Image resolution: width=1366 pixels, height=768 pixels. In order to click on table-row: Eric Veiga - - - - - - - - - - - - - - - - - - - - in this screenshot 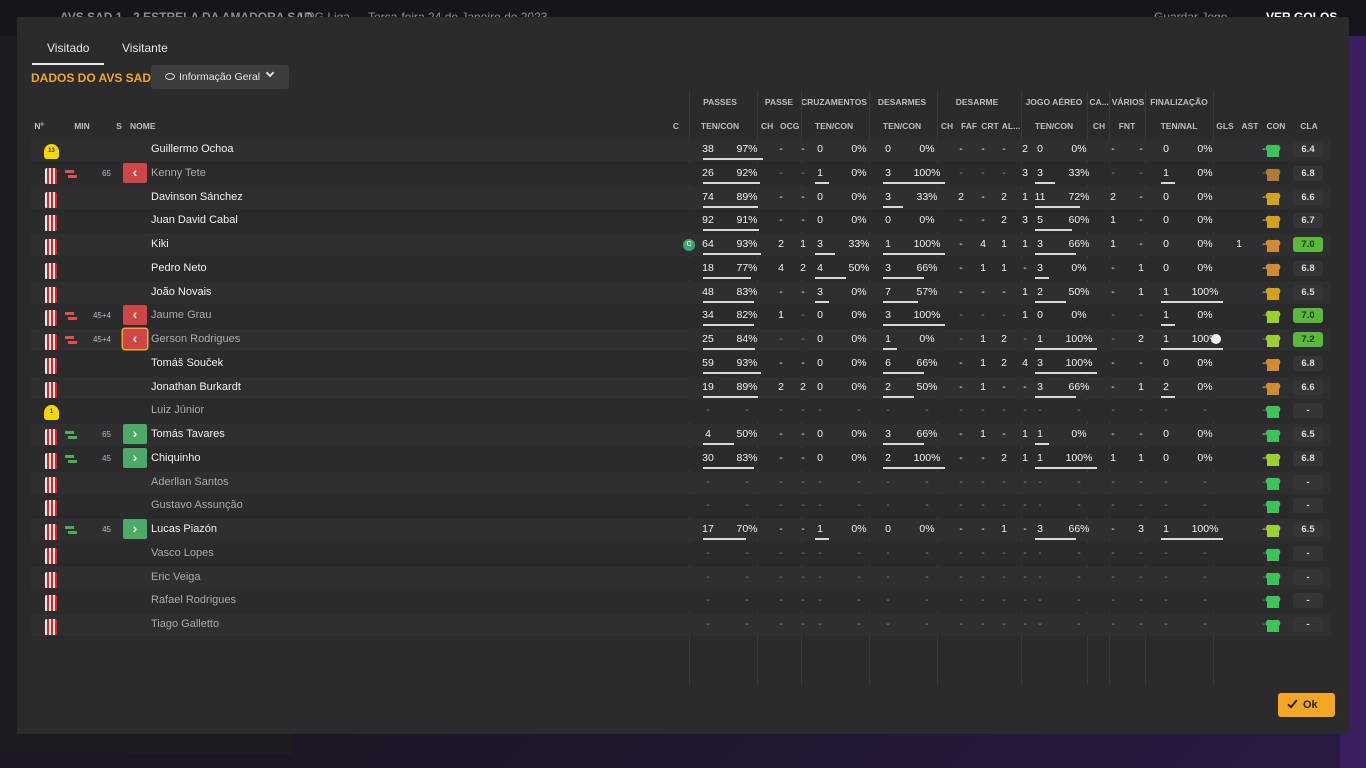, I will do `click(681, 577)`.